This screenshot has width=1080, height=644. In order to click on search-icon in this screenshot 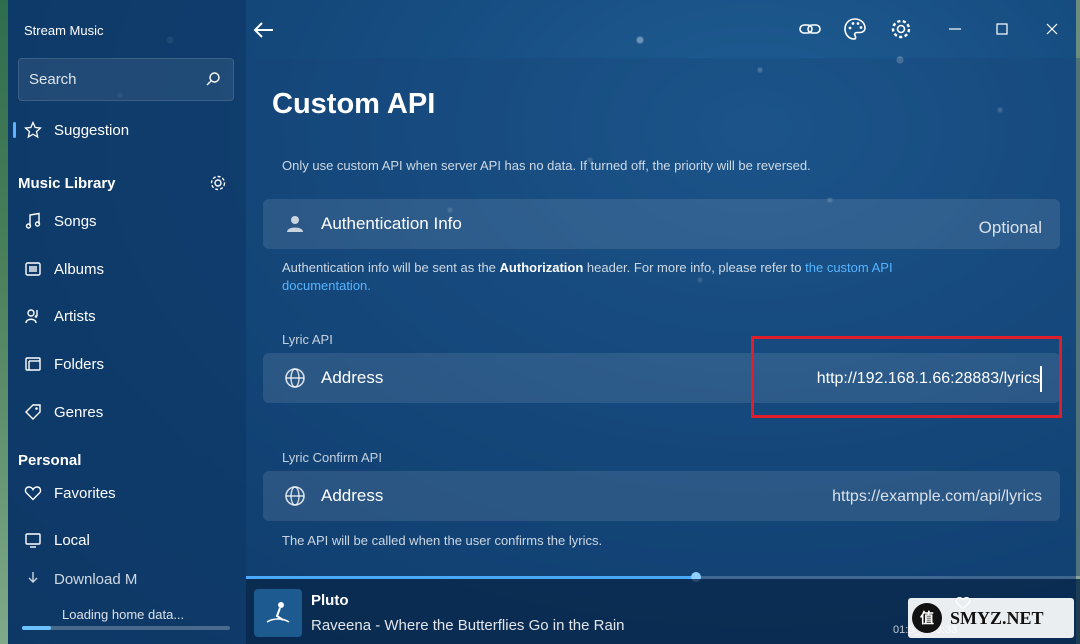, I will do `click(213, 79)`.